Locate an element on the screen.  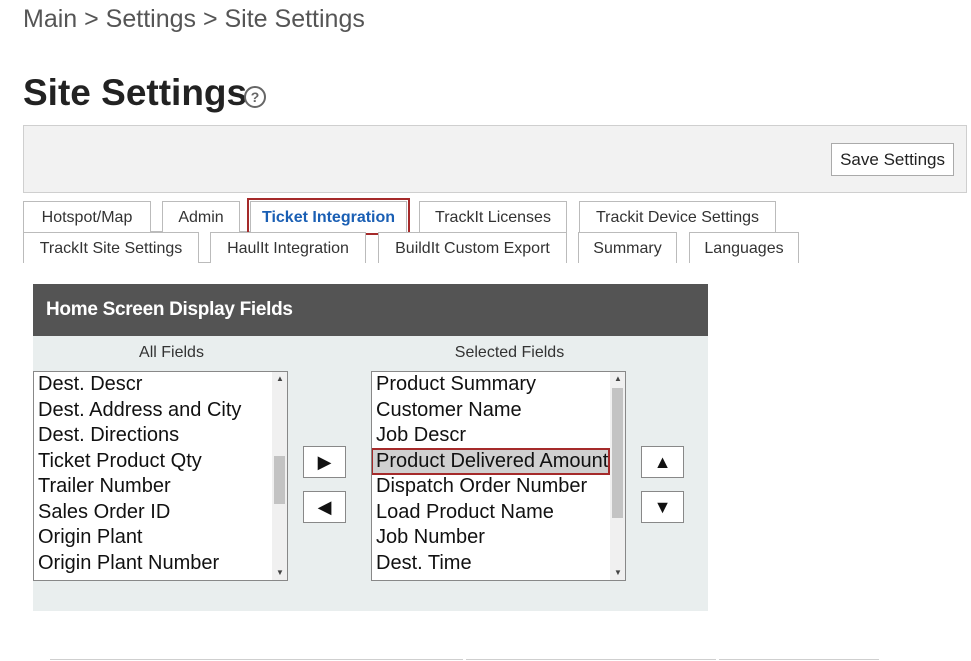
list-item: Dest. Time is located at coordinates (498, 564).